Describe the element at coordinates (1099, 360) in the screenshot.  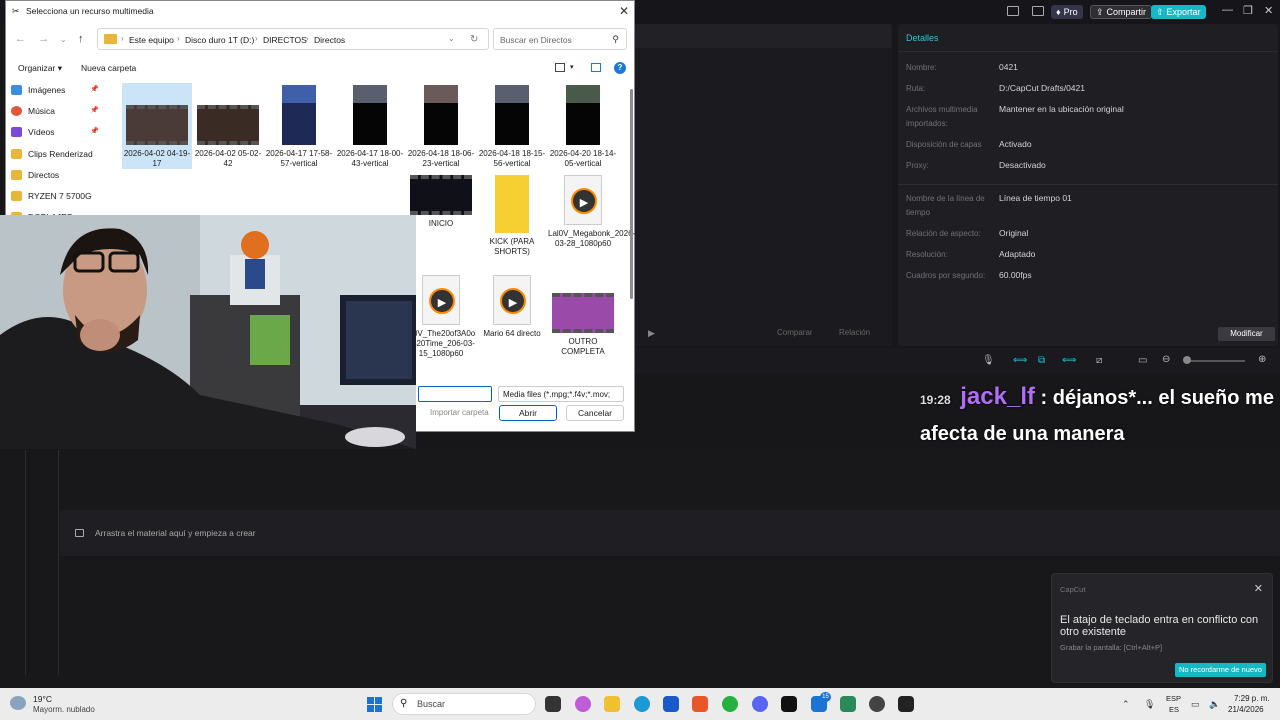
I see `split-icon: ⧄` at that location.